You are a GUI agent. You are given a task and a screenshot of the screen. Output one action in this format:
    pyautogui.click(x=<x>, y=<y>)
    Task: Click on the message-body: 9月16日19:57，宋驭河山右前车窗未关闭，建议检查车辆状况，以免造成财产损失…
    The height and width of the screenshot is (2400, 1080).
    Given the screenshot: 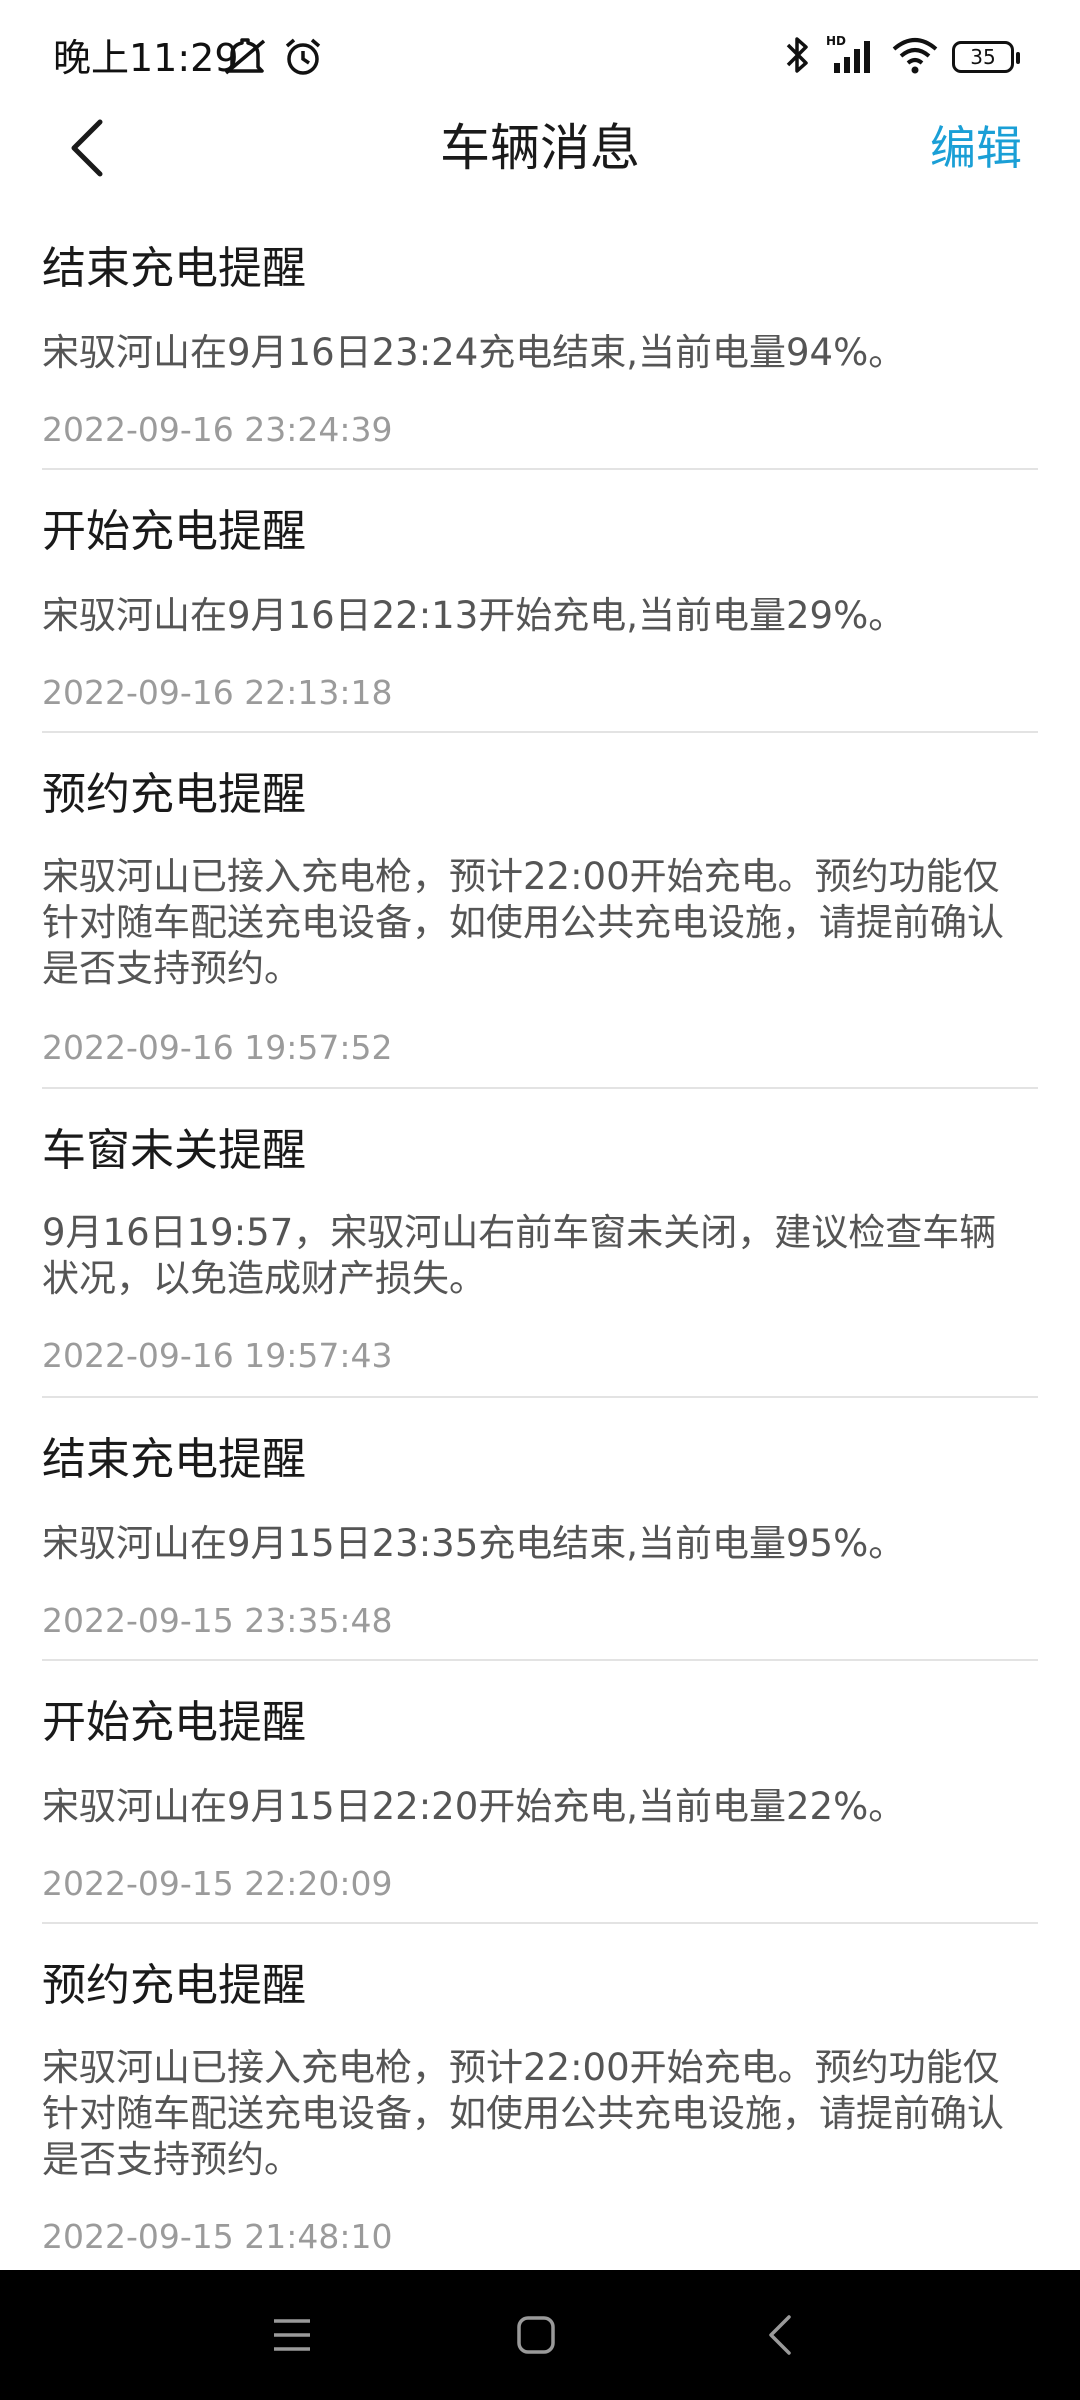 What is the action you would take?
    pyautogui.click(x=519, y=1255)
    